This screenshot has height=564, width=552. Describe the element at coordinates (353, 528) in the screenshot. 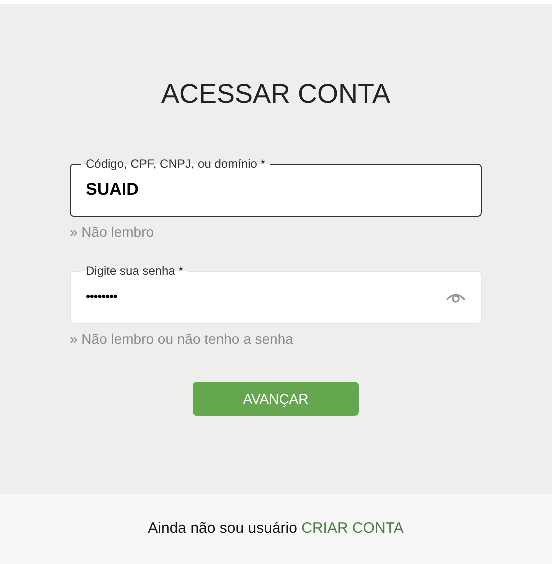

I see `create-account-link: CRIAR CONTA` at that location.